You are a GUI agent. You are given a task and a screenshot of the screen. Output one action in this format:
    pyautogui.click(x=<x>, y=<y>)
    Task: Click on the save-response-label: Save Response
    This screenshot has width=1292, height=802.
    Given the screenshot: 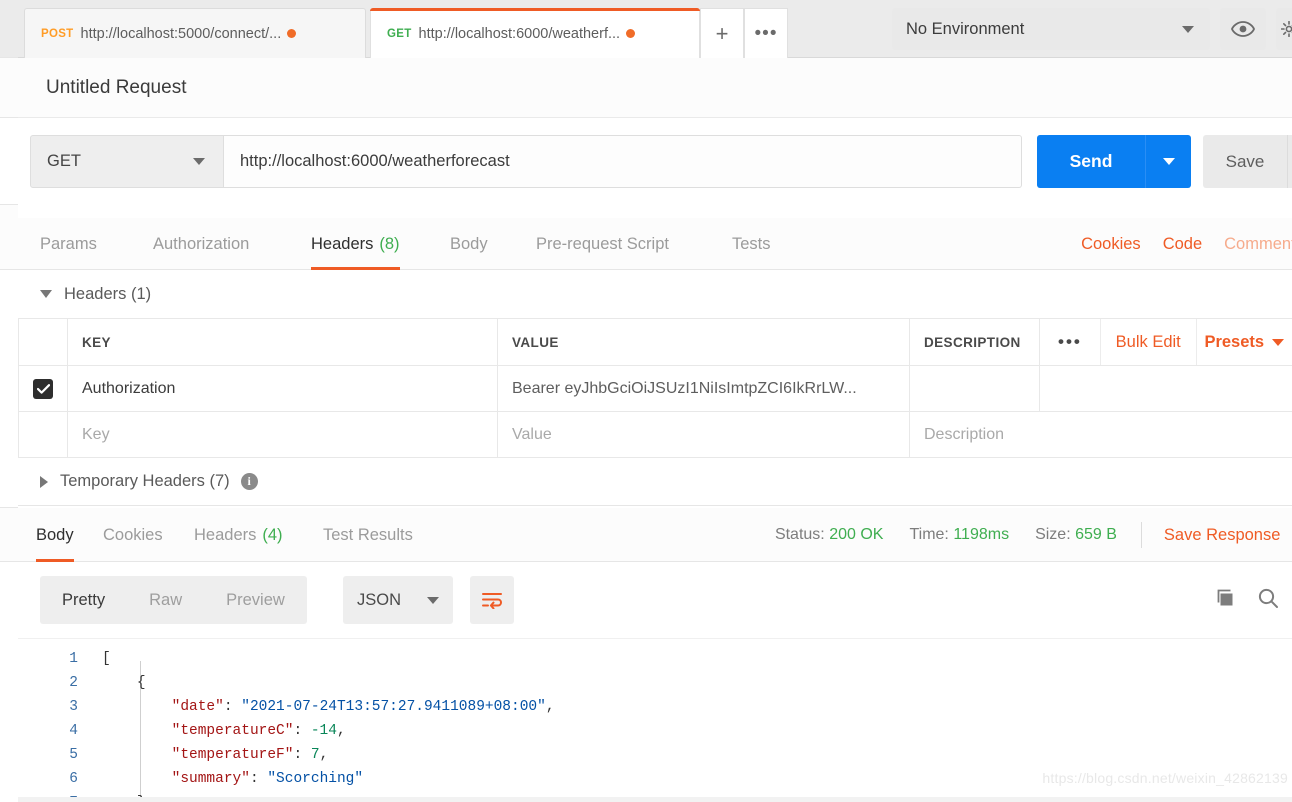 What is the action you would take?
    pyautogui.click(x=1222, y=534)
    